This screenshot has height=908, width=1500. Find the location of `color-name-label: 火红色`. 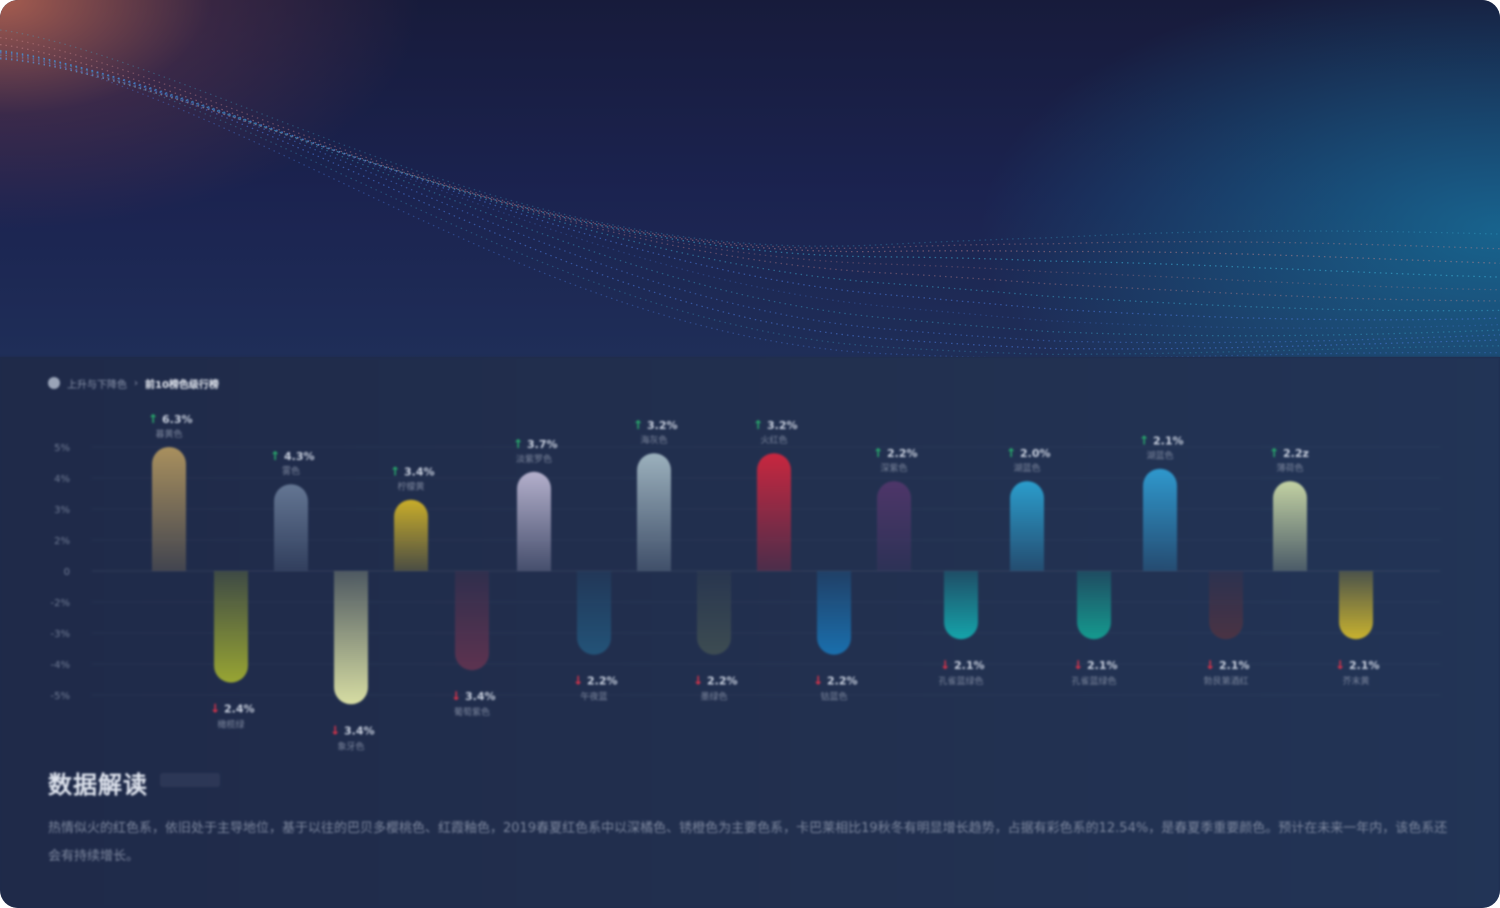

color-name-label: 火红色 is located at coordinates (773, 440).